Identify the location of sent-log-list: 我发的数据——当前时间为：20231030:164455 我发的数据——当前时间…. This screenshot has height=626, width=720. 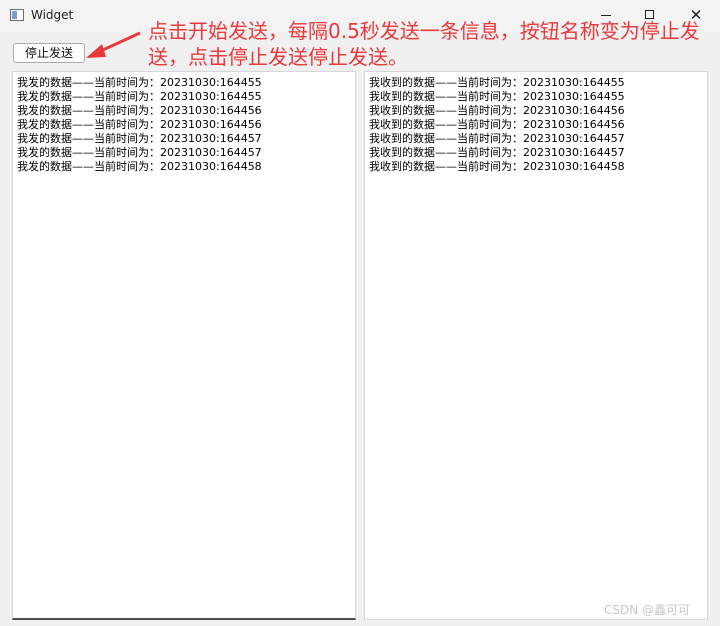
(184, 123).